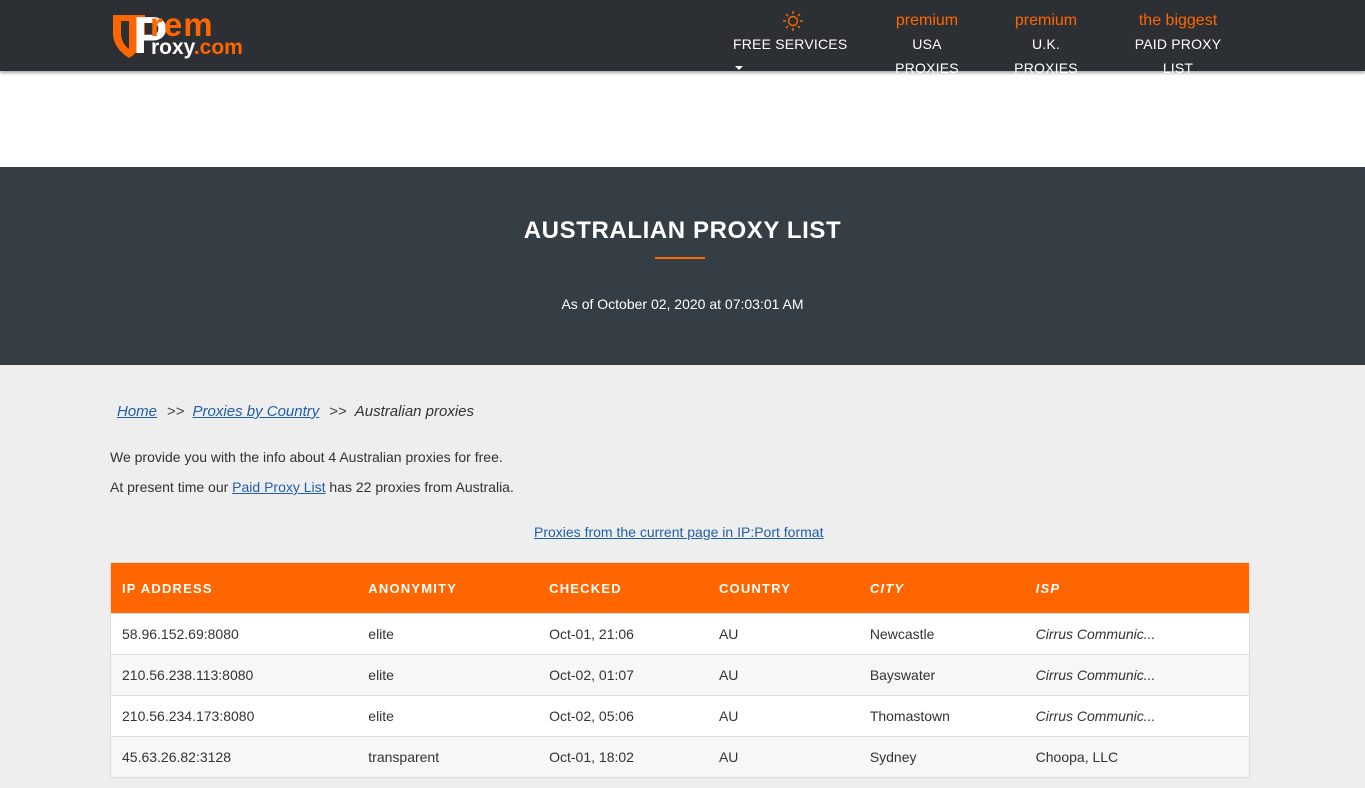 The width and height of the screenshot is (1365, 788). What do you see at coordinates (171, 487) in the screenshot?
I see `info-paid-prefix: At present time our` at bounding box center [171, 487].